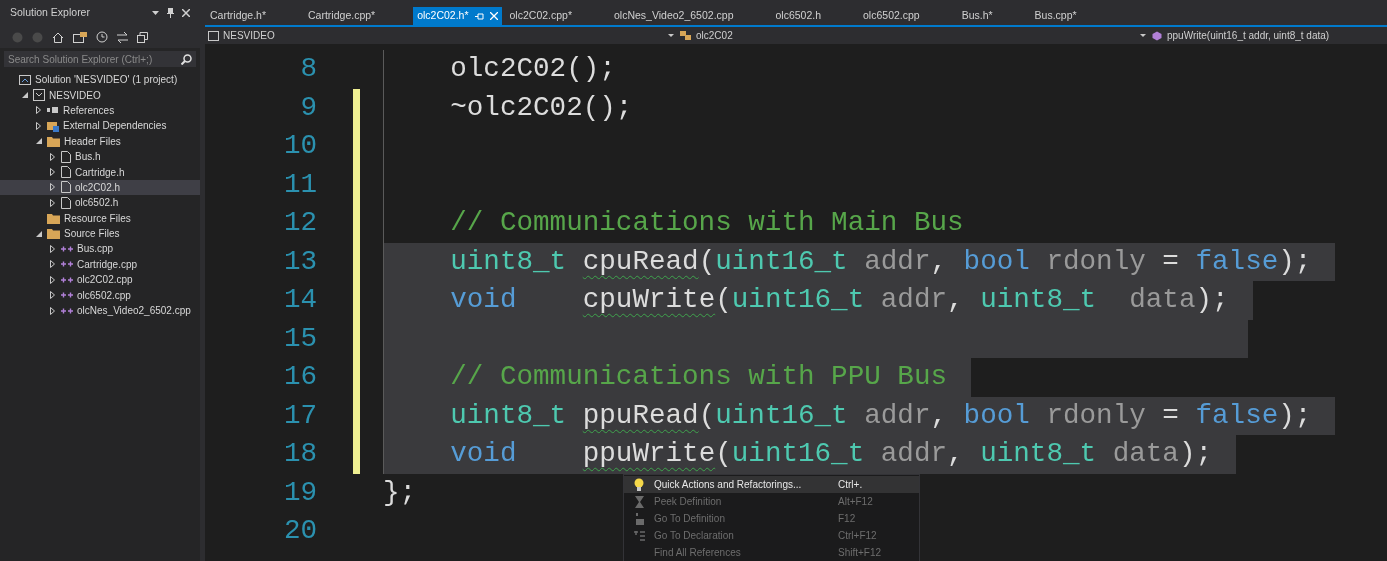 The height and width of the screenshot is (561, 1387). Describe the element at coordinates (100, 218) in the screenshot. I see `tree-item: Resource Files` at that location.